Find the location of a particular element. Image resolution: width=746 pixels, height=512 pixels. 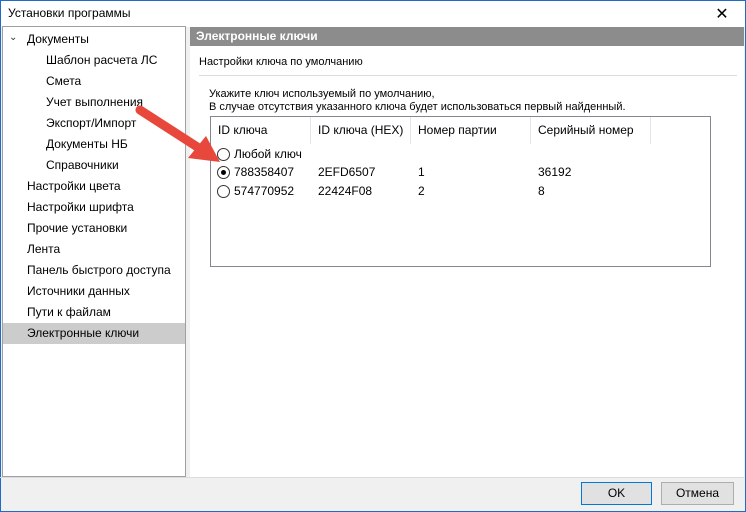

tree-item-label: Шаблон расчета ЛС is located at coordinates (102, 60).